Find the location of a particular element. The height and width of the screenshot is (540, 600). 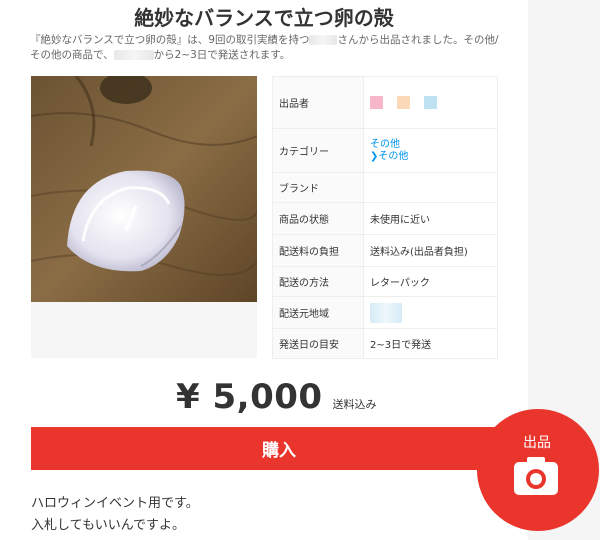

spec-row-ship-from: 配送元地域 is located at coordinates (385, 312).